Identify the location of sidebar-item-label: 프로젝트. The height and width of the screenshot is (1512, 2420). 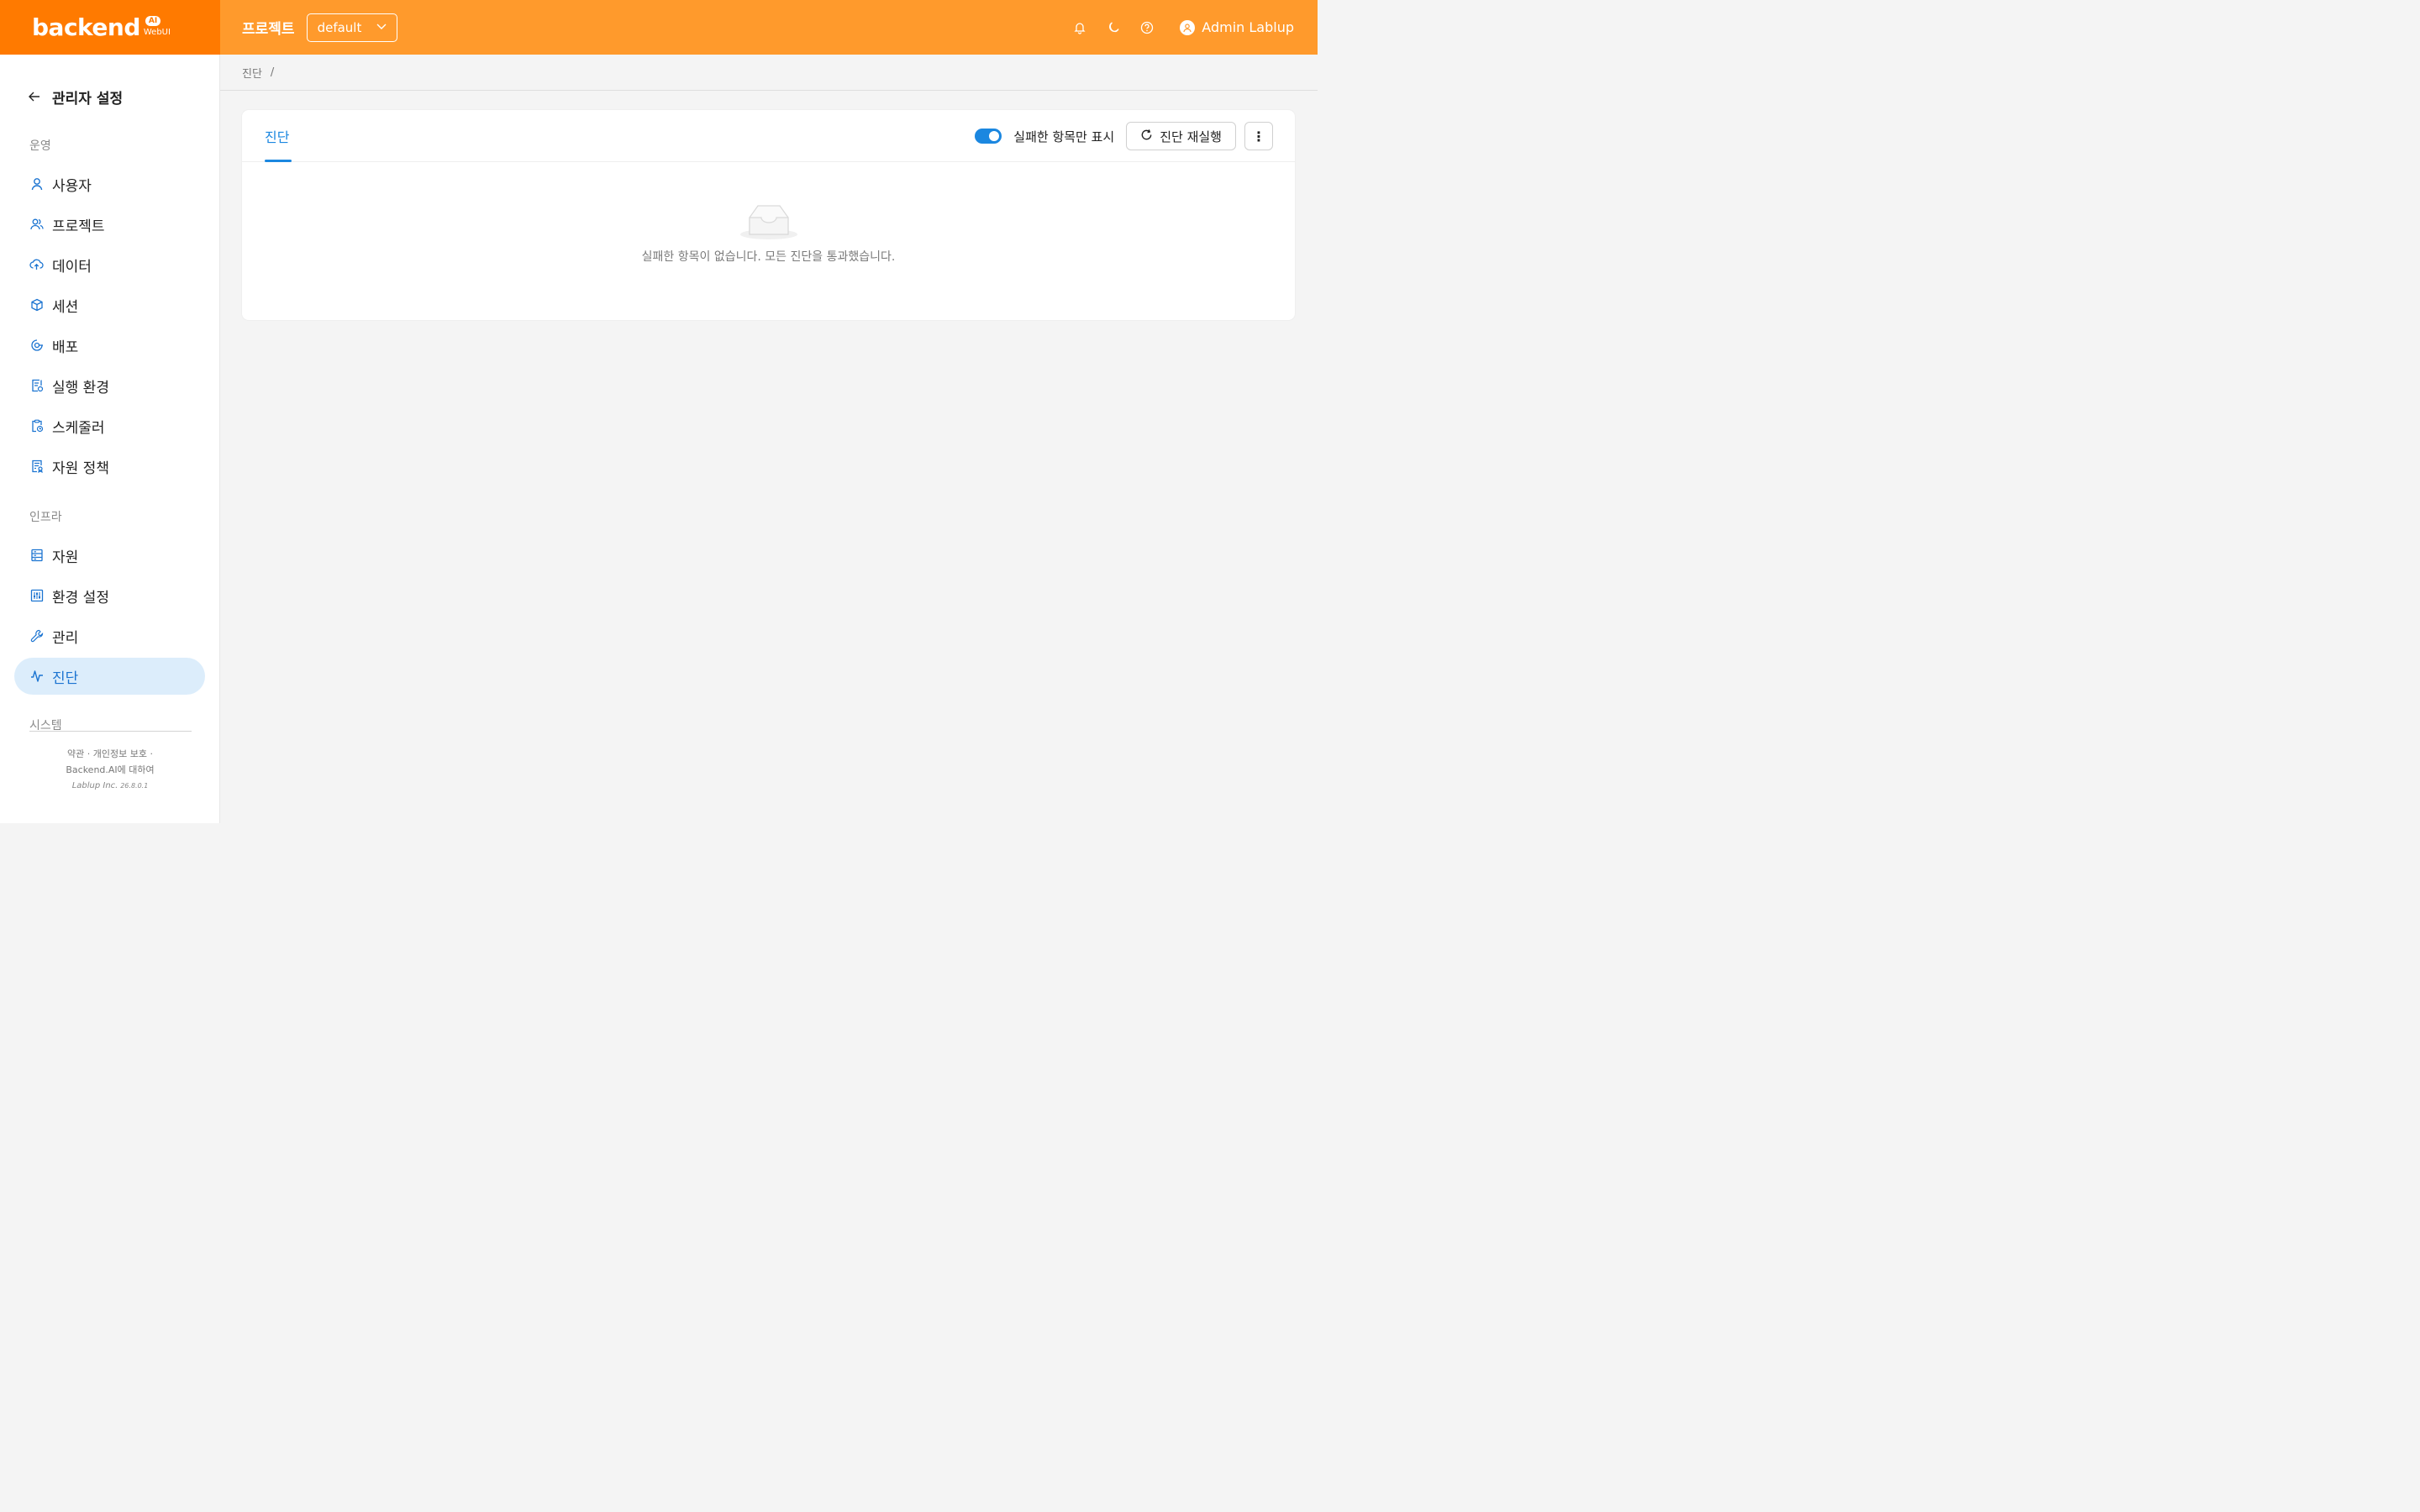
(78, 226).